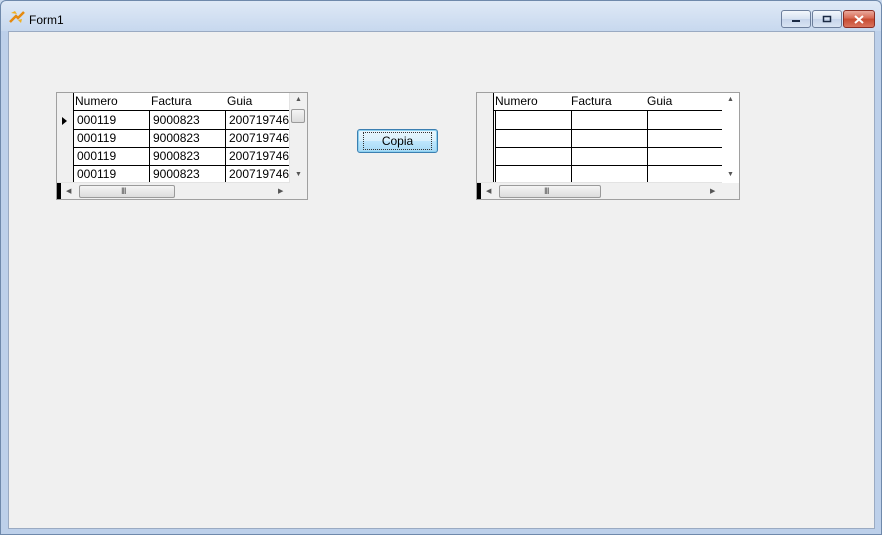  I want to click on grid-right-header: Numero Factura Guia, so click(608, 102).